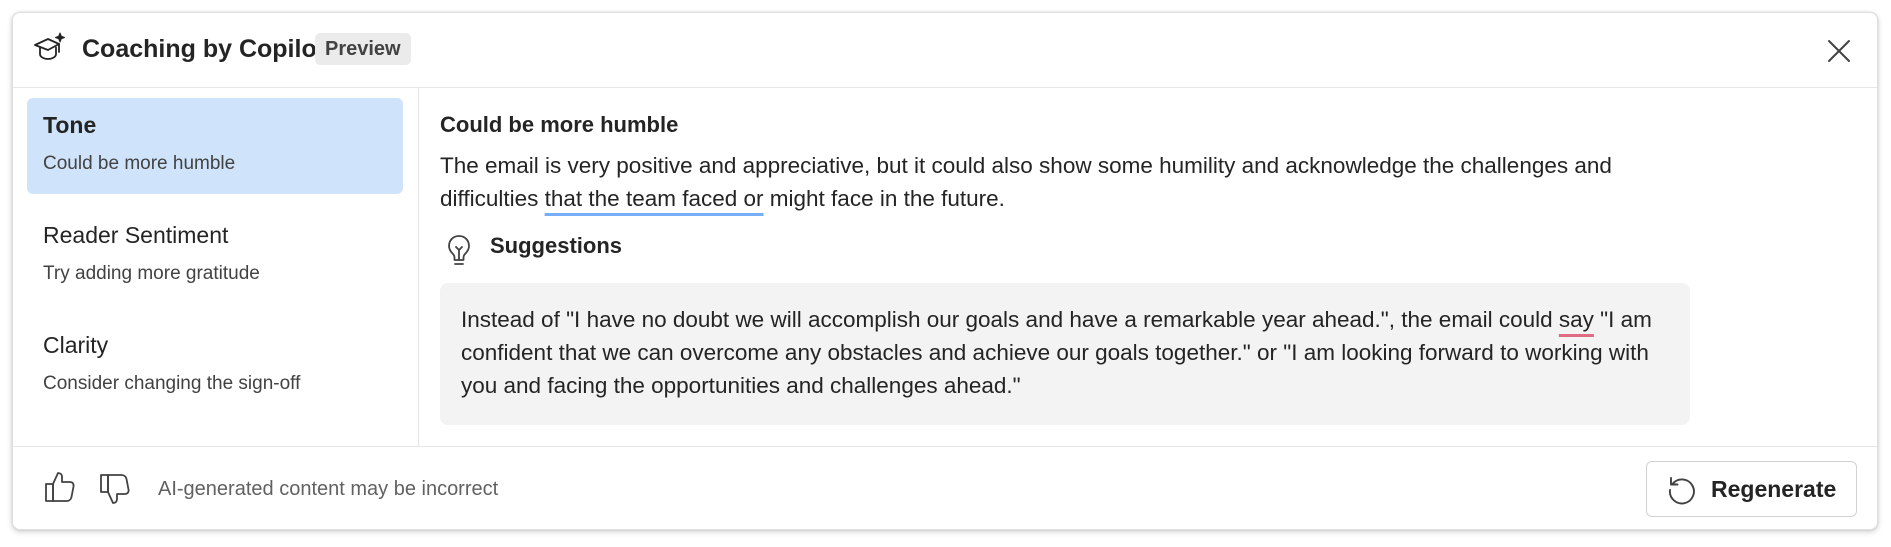 This screenshot has height=547, width=1891. What do you see at coordinates (139, 163) in the screenshot?
I see `sidebar-item-subtitle: Could be more humble` at bounding box center [139, 163].